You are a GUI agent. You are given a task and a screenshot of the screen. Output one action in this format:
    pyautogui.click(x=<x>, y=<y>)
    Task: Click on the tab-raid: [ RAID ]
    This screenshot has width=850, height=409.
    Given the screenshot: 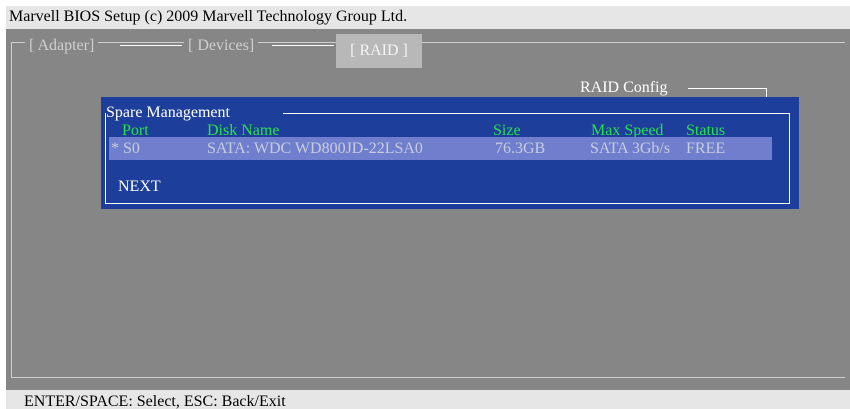 What is the action you would take?
    pyautogui.click(x=379, y=51)
    